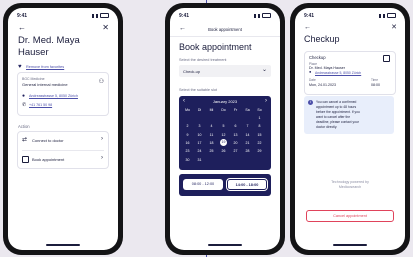  I want to click on time-slot-afternoon: 14:00 - 18:00, so click(247, 184).